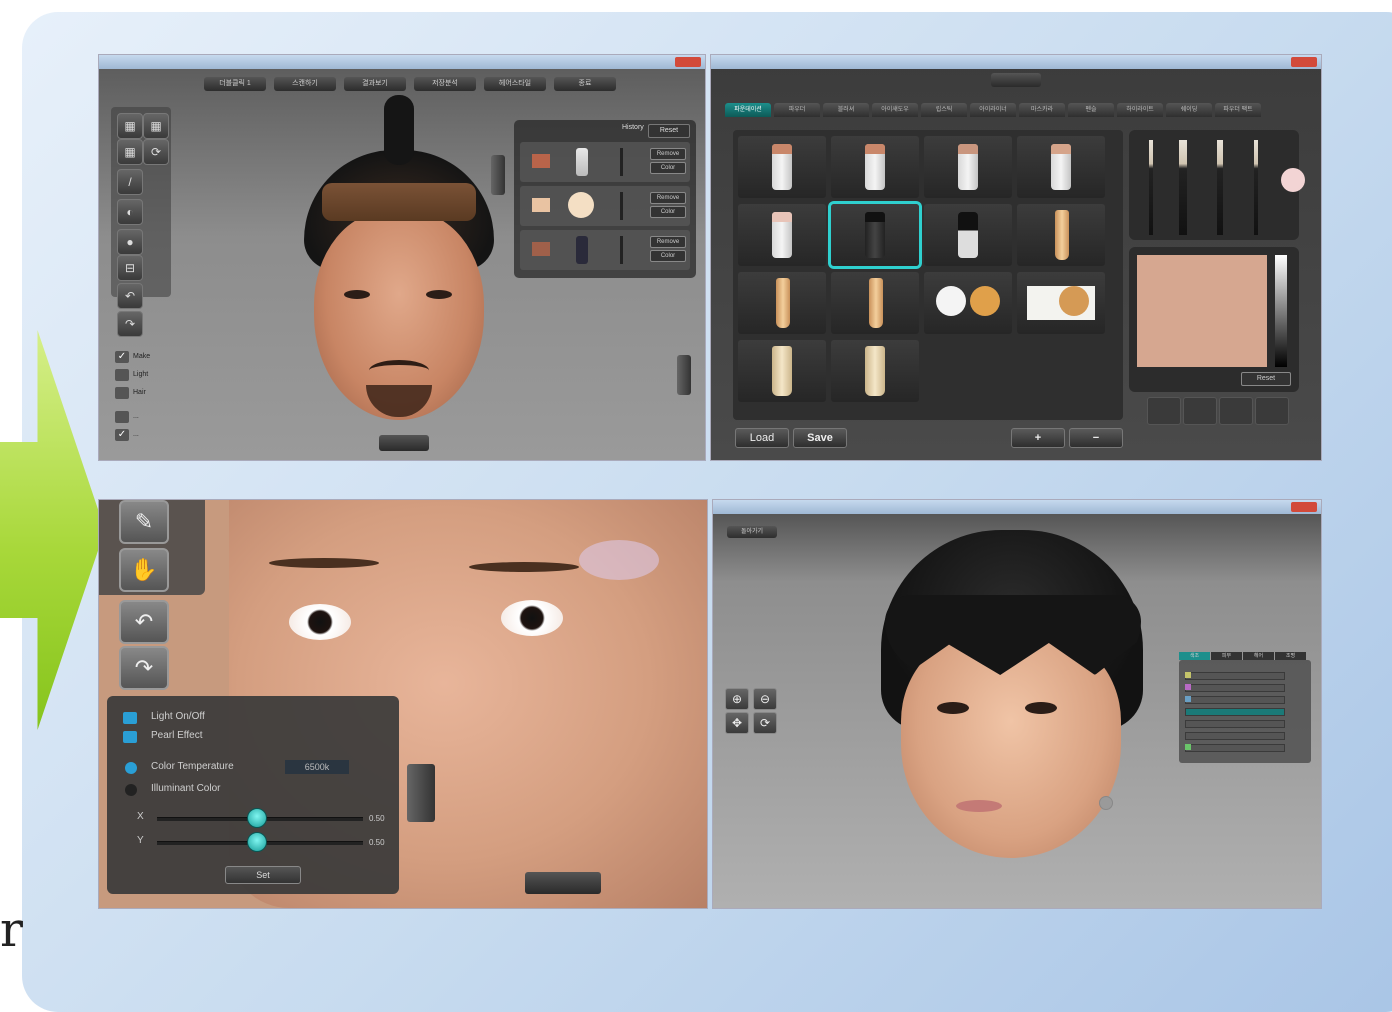 The height and width of the screenshot is (1012, 1392). I want to click on zoom-out-icon: ⊖, so click(765, 699).